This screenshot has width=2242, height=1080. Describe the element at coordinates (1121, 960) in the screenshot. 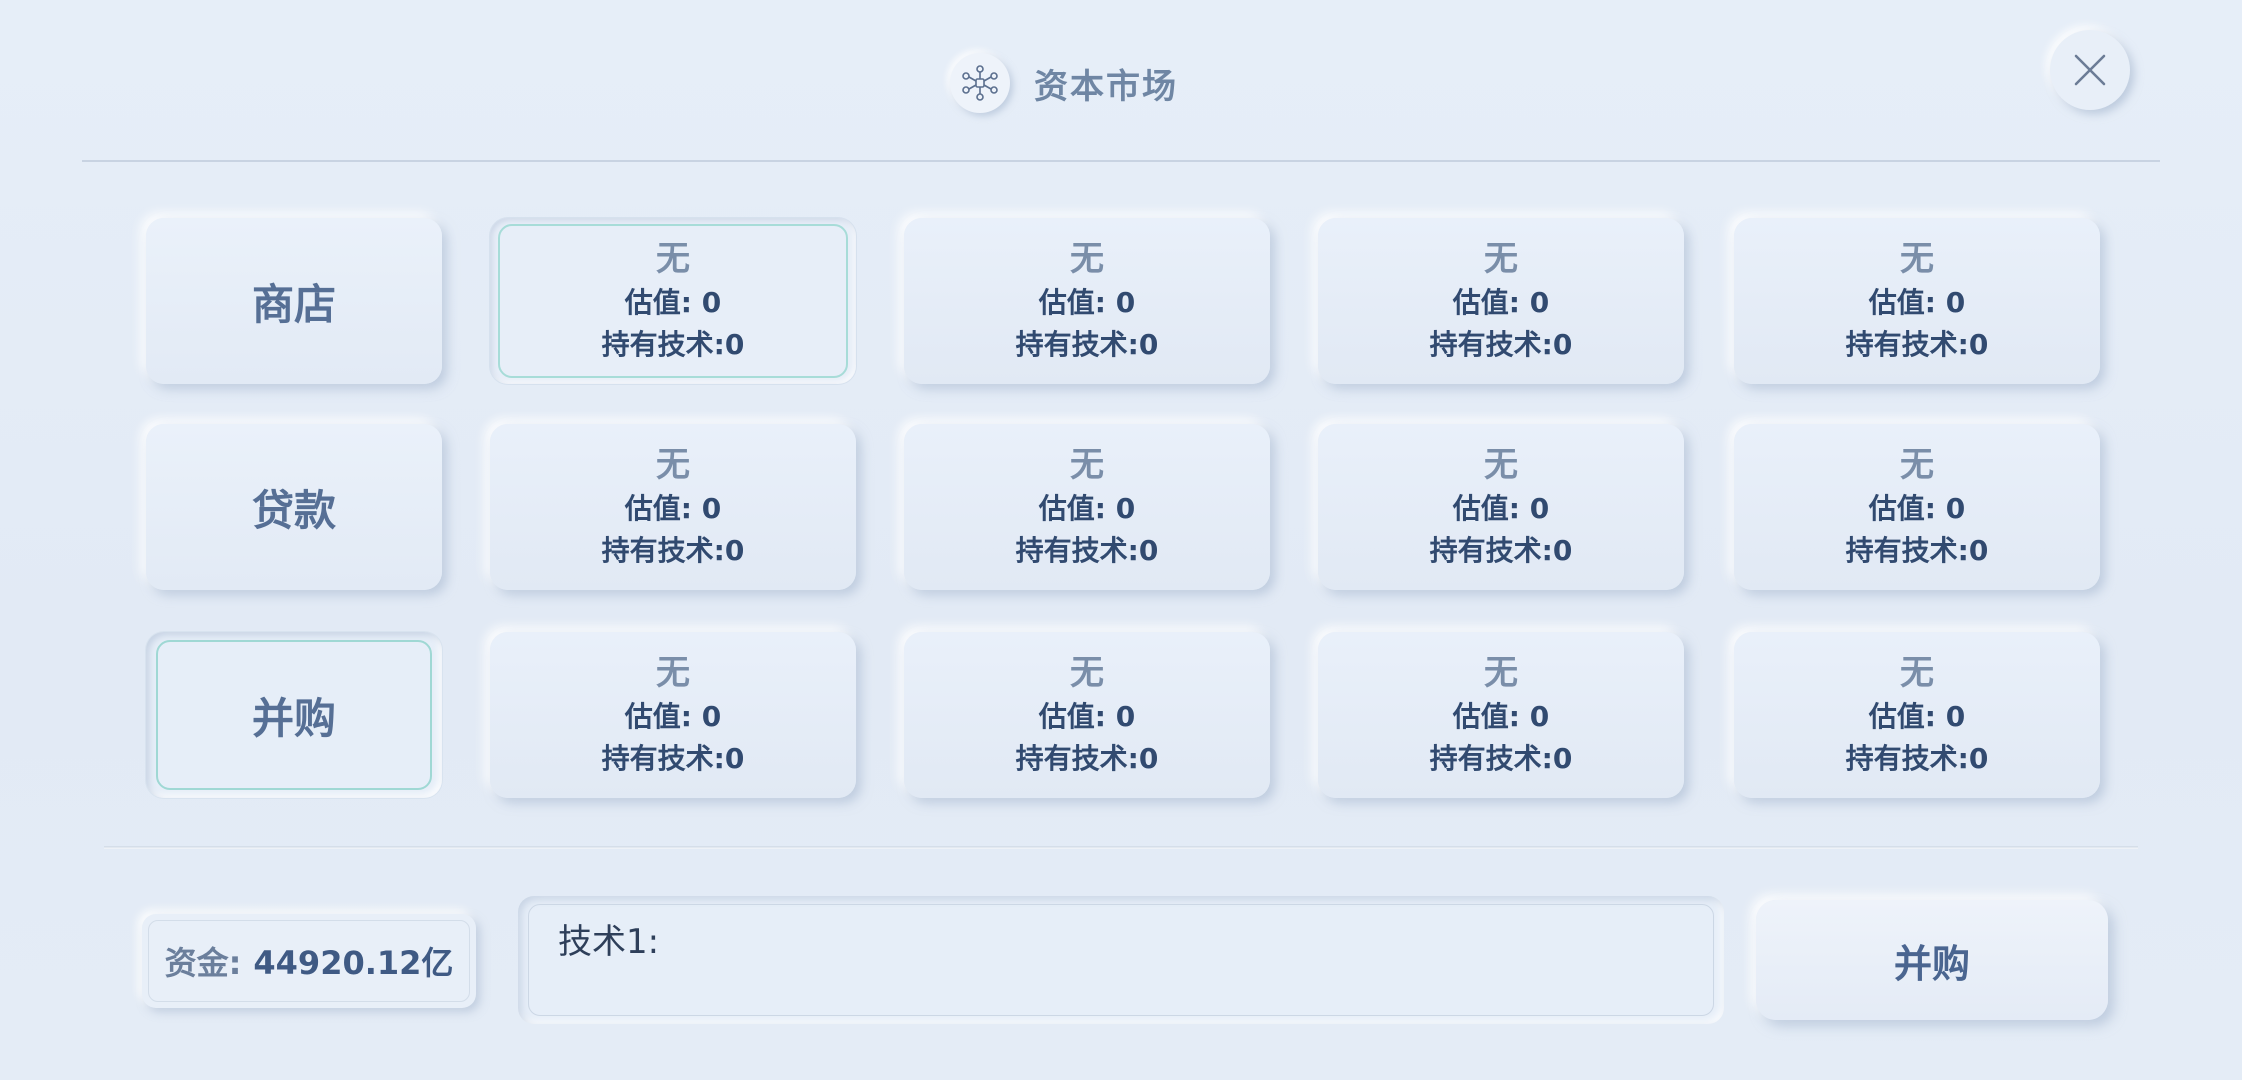

I see `tech-info-field: 技术1:` at that location.